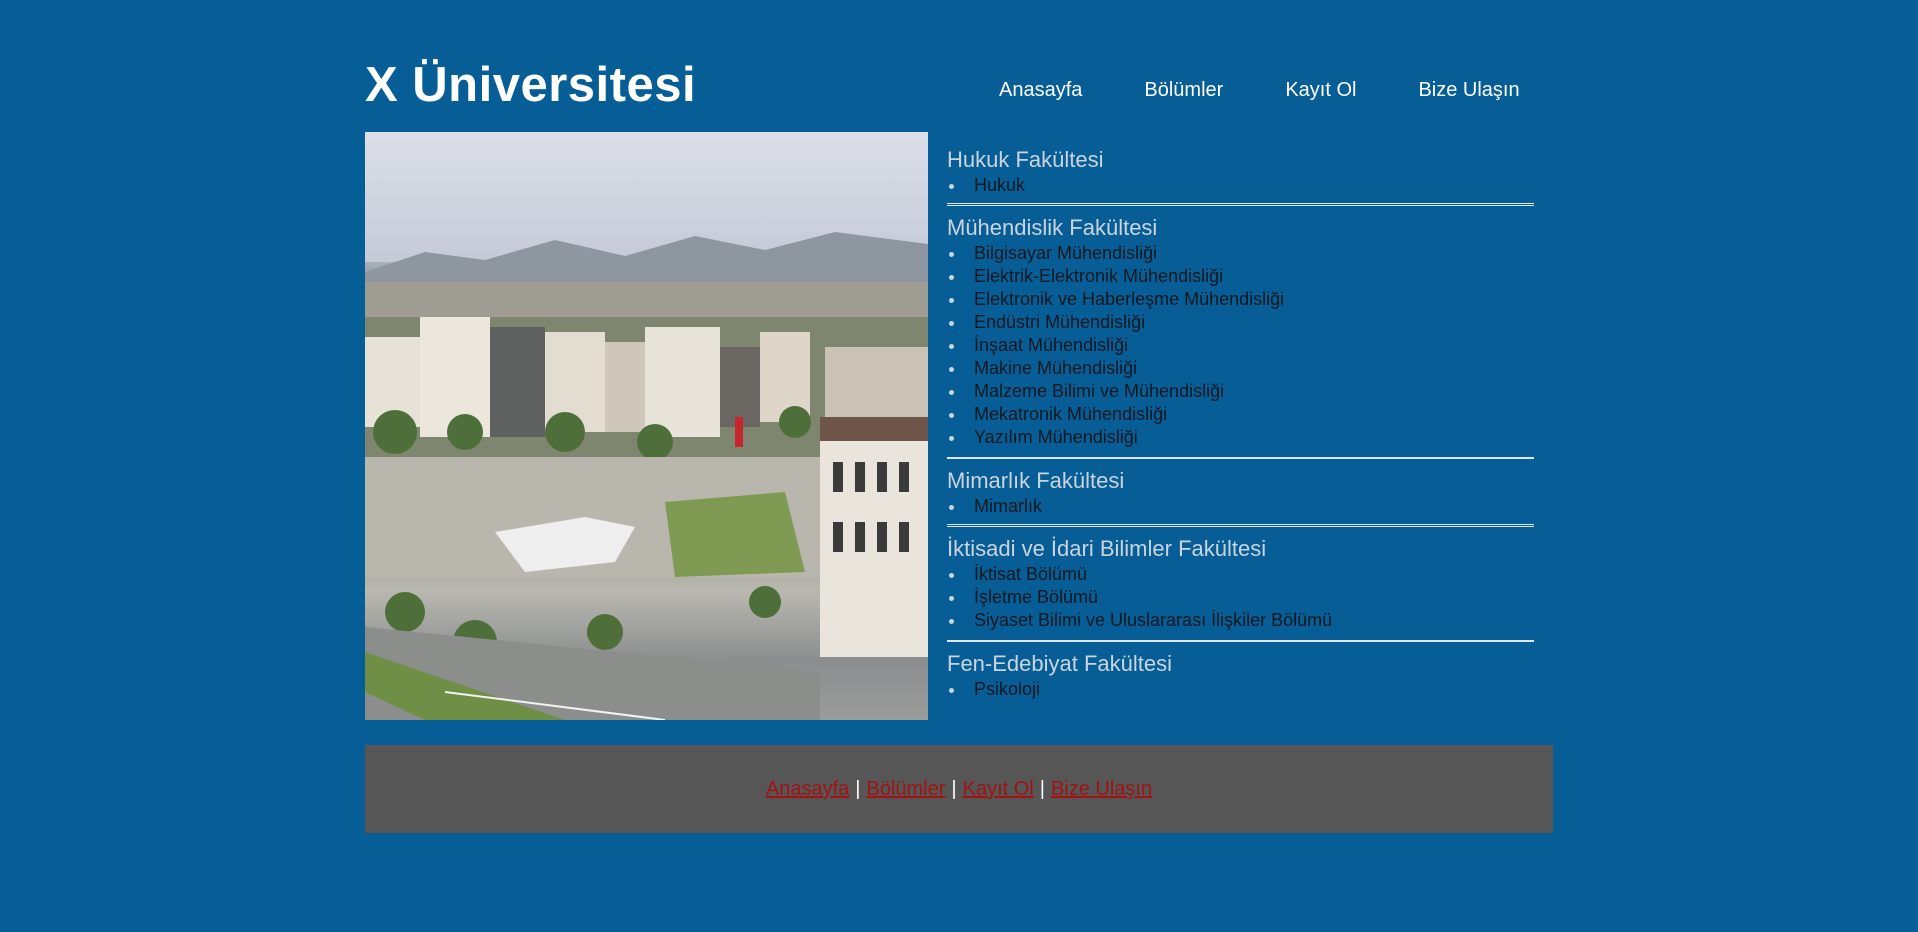 This screenshot has width=1918, height=932. I want to click on department-list: Hukuk, so click(1240, 185).